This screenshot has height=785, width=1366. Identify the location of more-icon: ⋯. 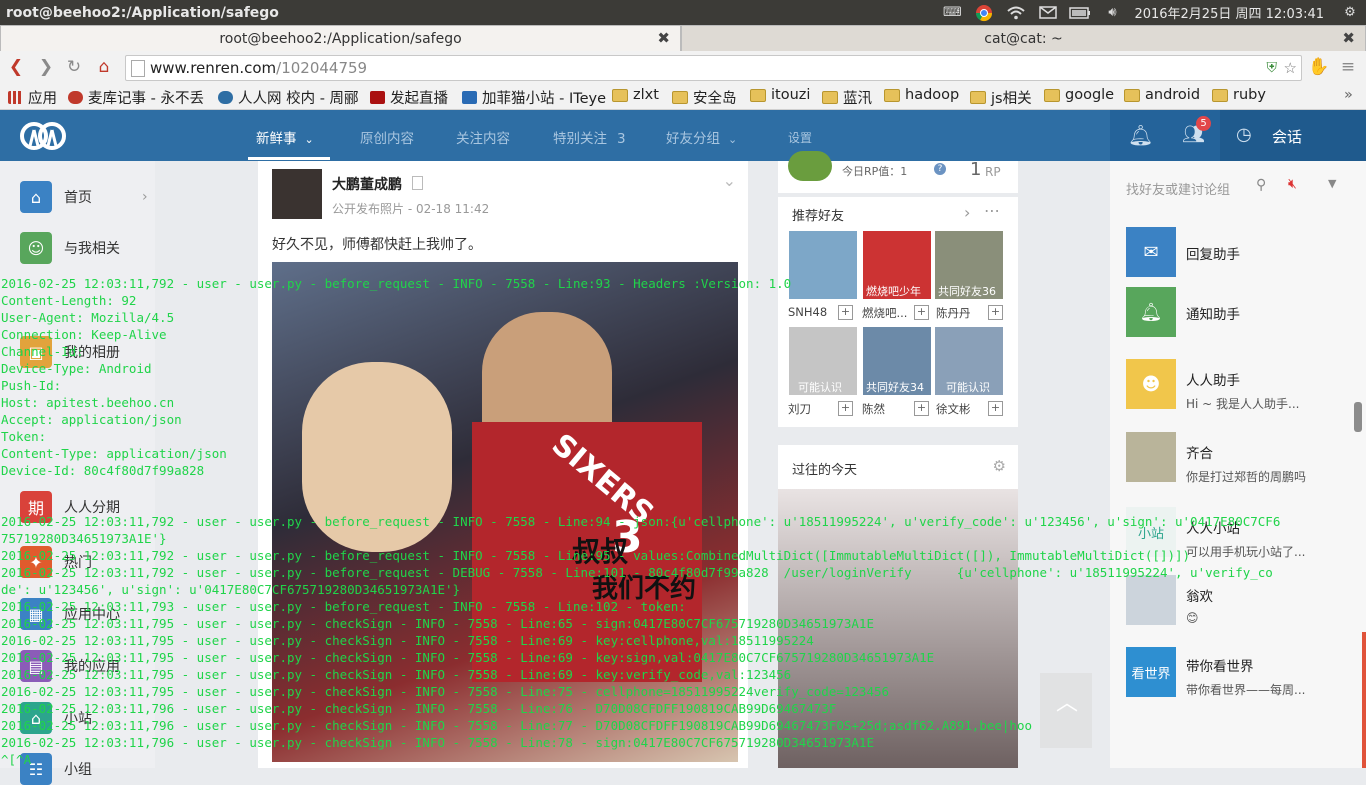
(992, 210).